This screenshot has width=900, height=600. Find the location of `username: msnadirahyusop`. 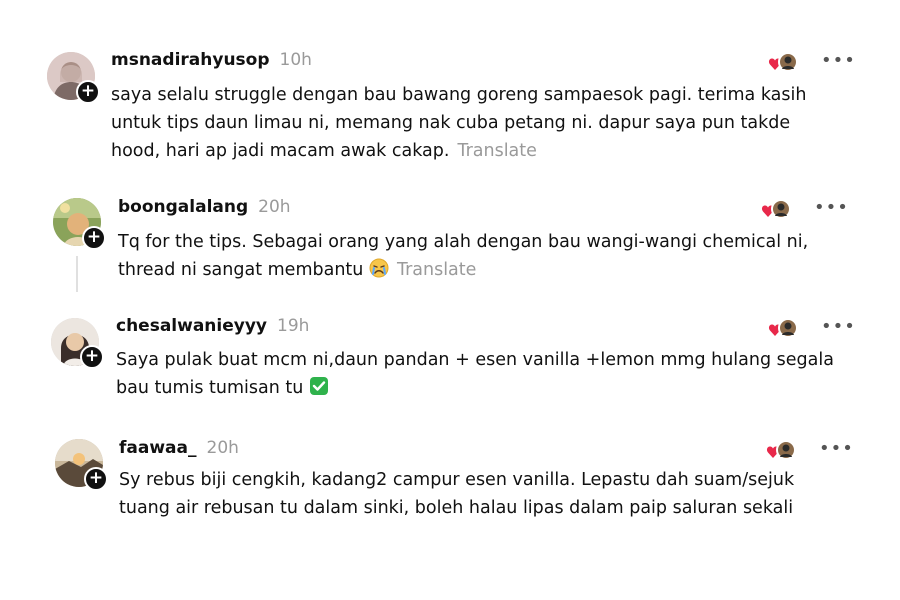

username: msnadirahyusop is located at coordinates (190, 60).